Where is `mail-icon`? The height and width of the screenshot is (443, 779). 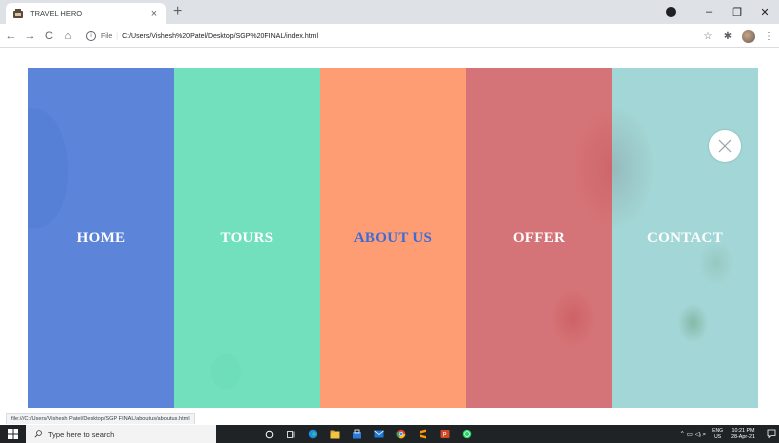 mail-icon is located at coordinates (379, 434).